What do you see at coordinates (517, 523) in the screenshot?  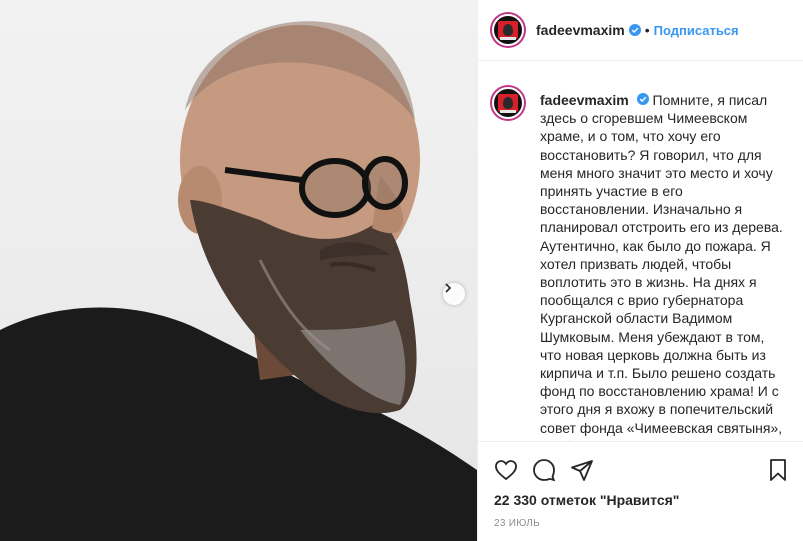 I see `post-date: 23 ИЮЛЬ` at bounding box center [517, 523].